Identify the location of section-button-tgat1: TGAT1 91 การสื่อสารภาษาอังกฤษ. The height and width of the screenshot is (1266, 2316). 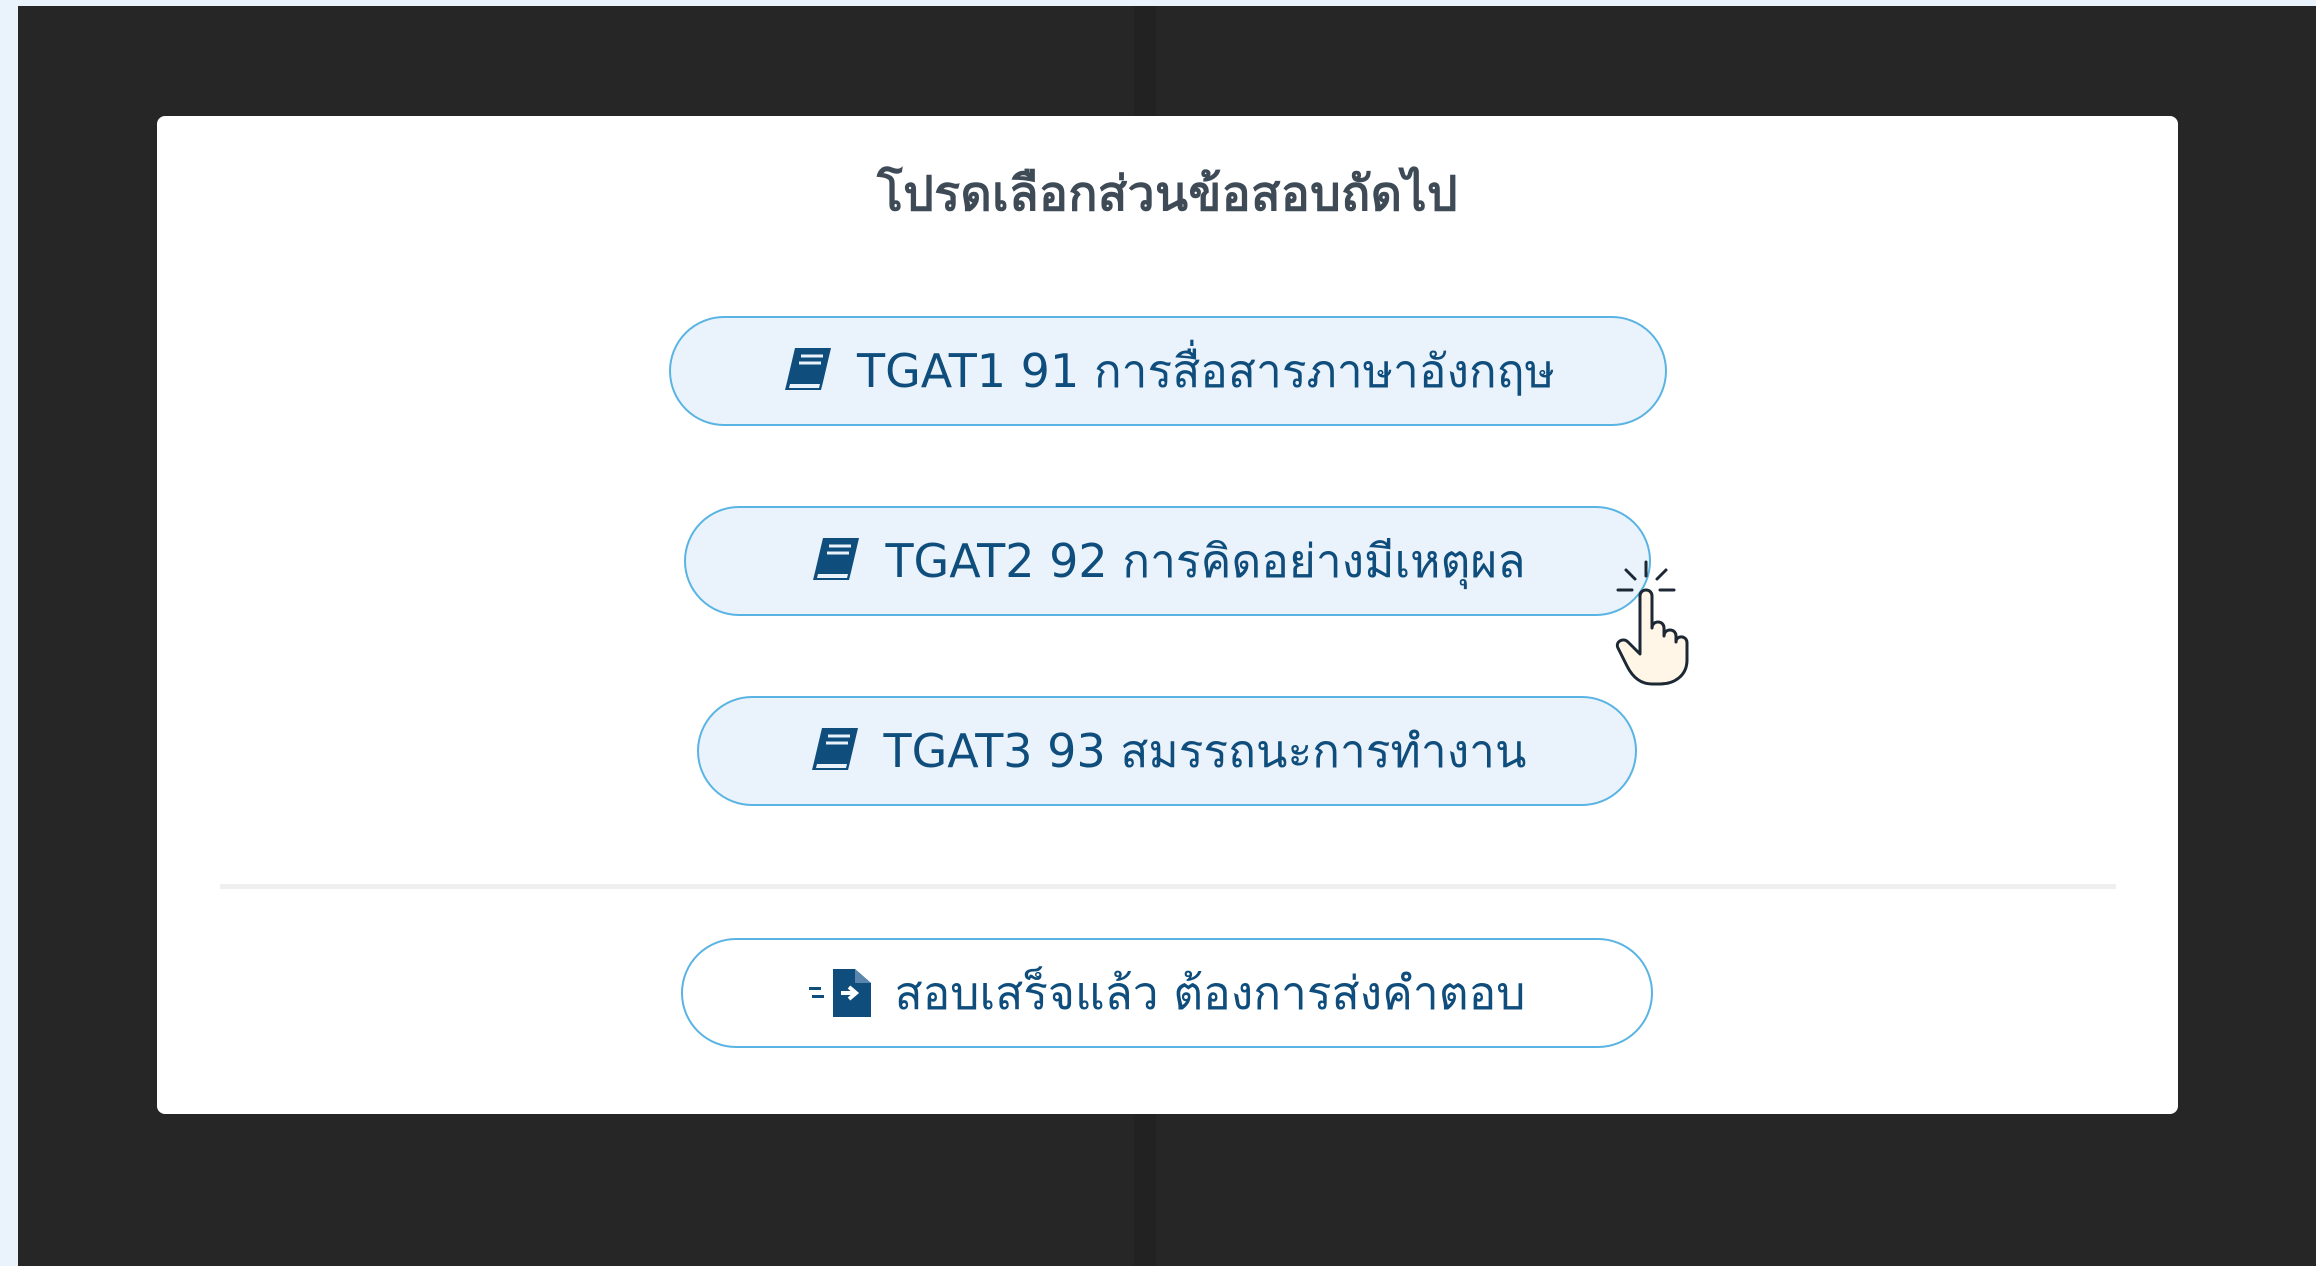
(1168, 371).